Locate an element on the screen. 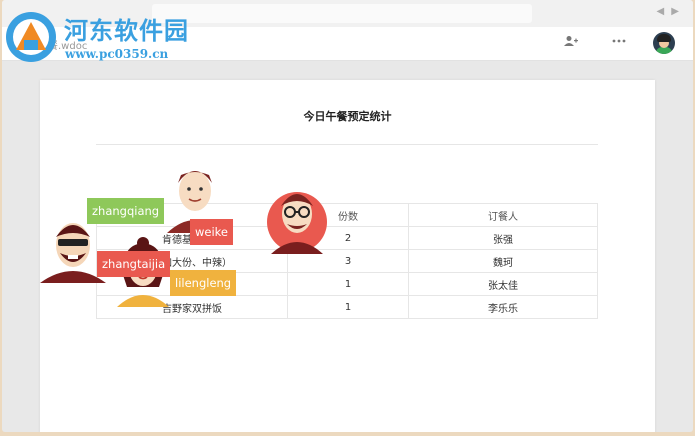 The image size is (695, 436). column-header: 订餐人 is located at coordinates (503, 215).